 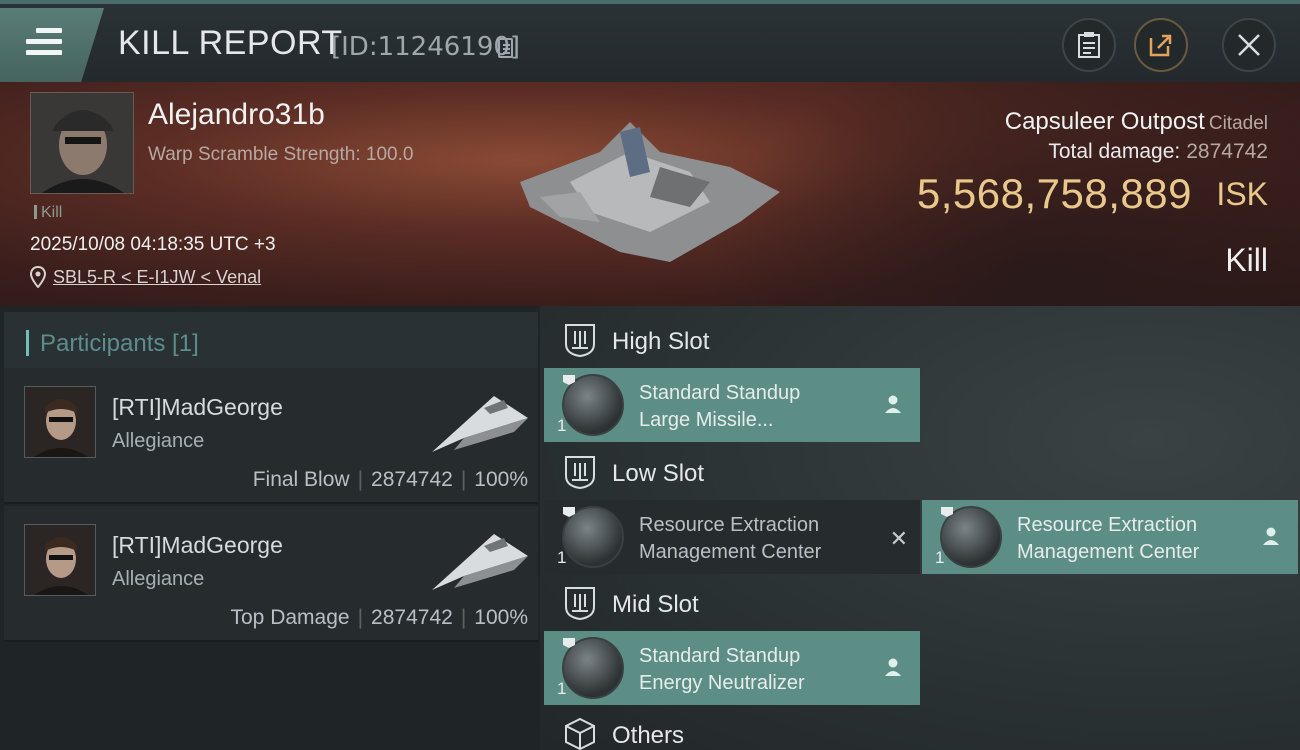 I want to click on menu-button, so click(x=52, y=45).